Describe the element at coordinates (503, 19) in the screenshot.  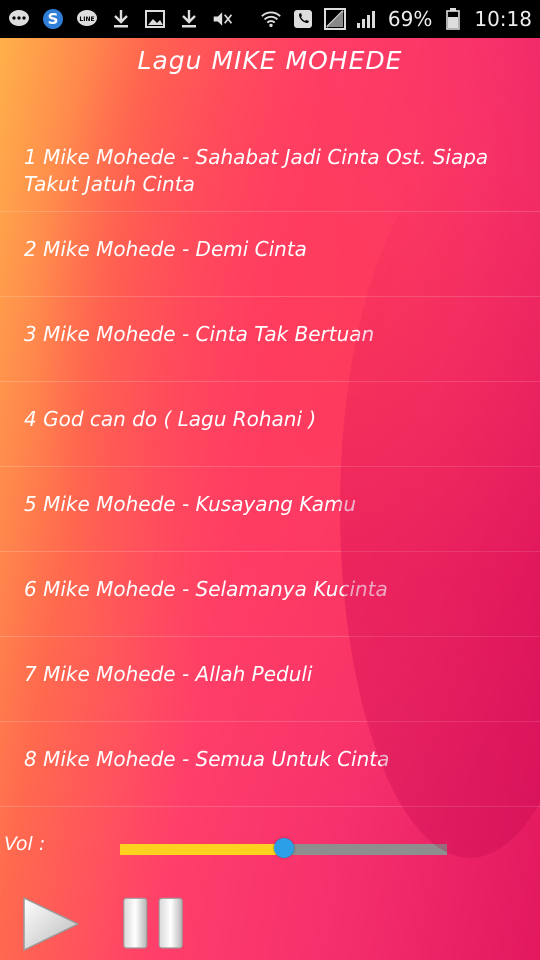
I see `clock: 10:18` at that location.